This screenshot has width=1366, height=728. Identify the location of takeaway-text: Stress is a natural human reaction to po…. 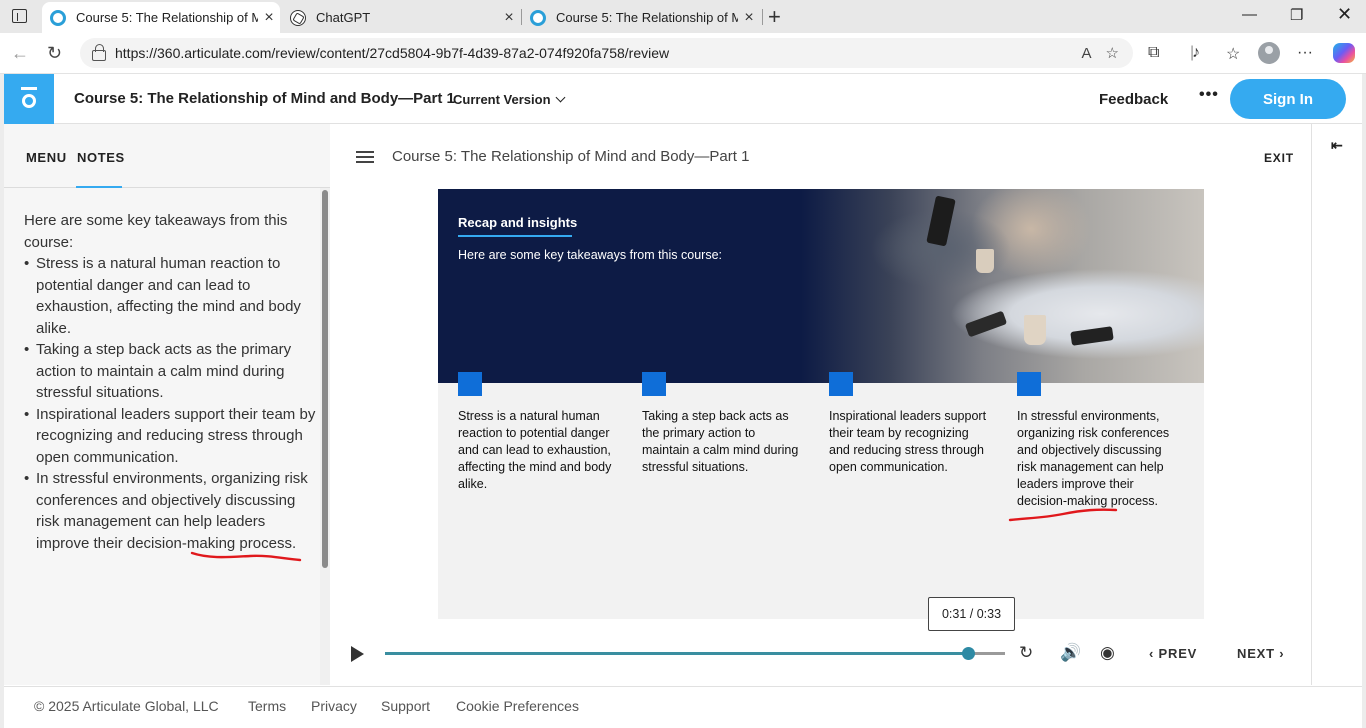
(535, 450).